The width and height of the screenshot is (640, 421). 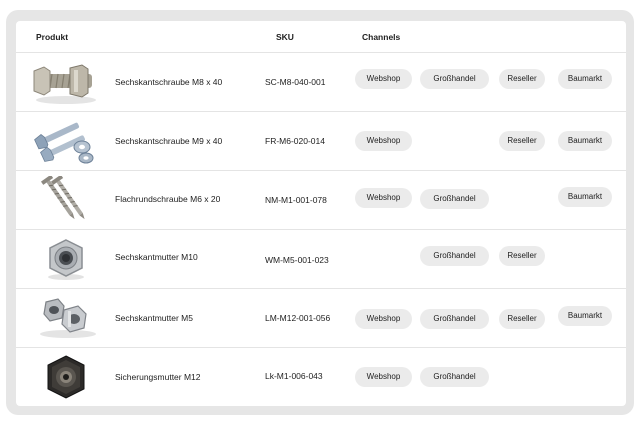 I want to click on hex-bolt-with-nut-icon, so click(x=64, y=84).